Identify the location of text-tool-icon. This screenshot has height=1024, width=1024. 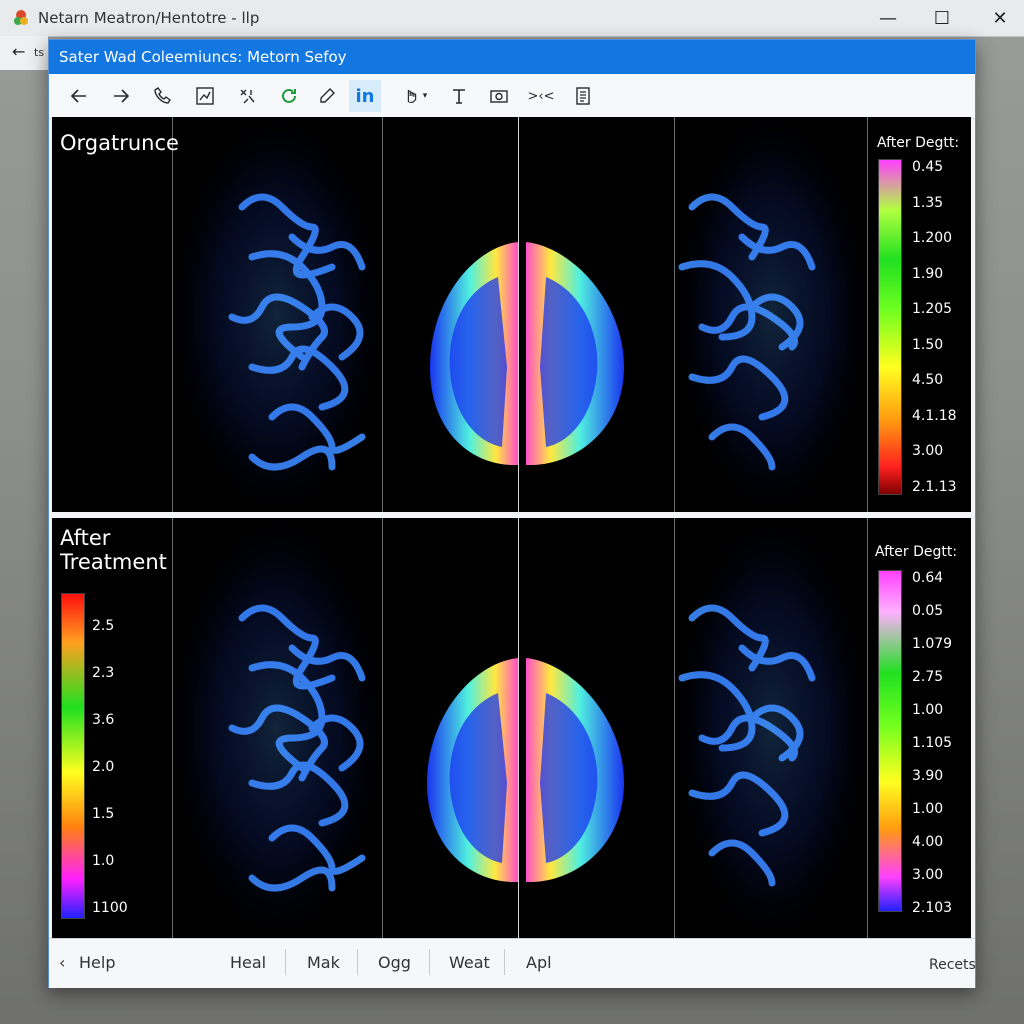
(459, 96).